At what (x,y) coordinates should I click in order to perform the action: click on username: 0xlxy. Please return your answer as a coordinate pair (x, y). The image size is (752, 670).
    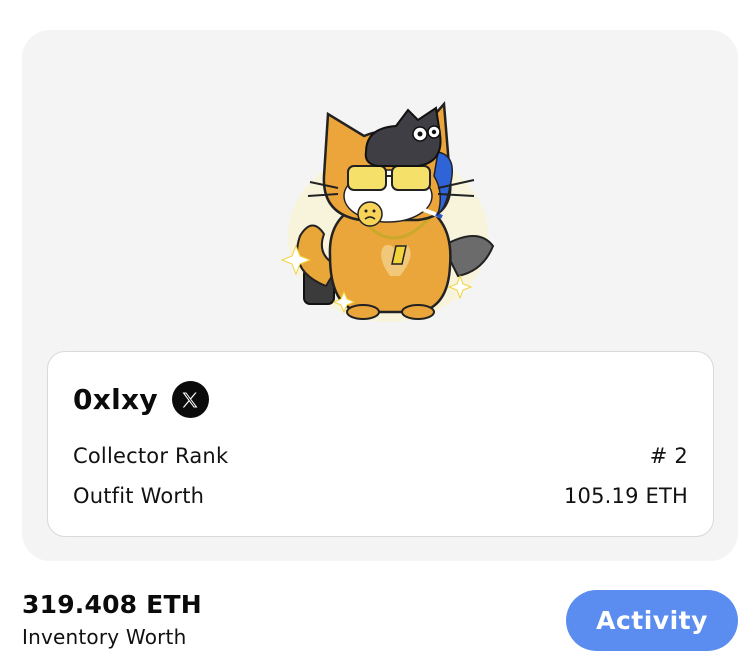
    Looking at the image, I should click on (115, 399).